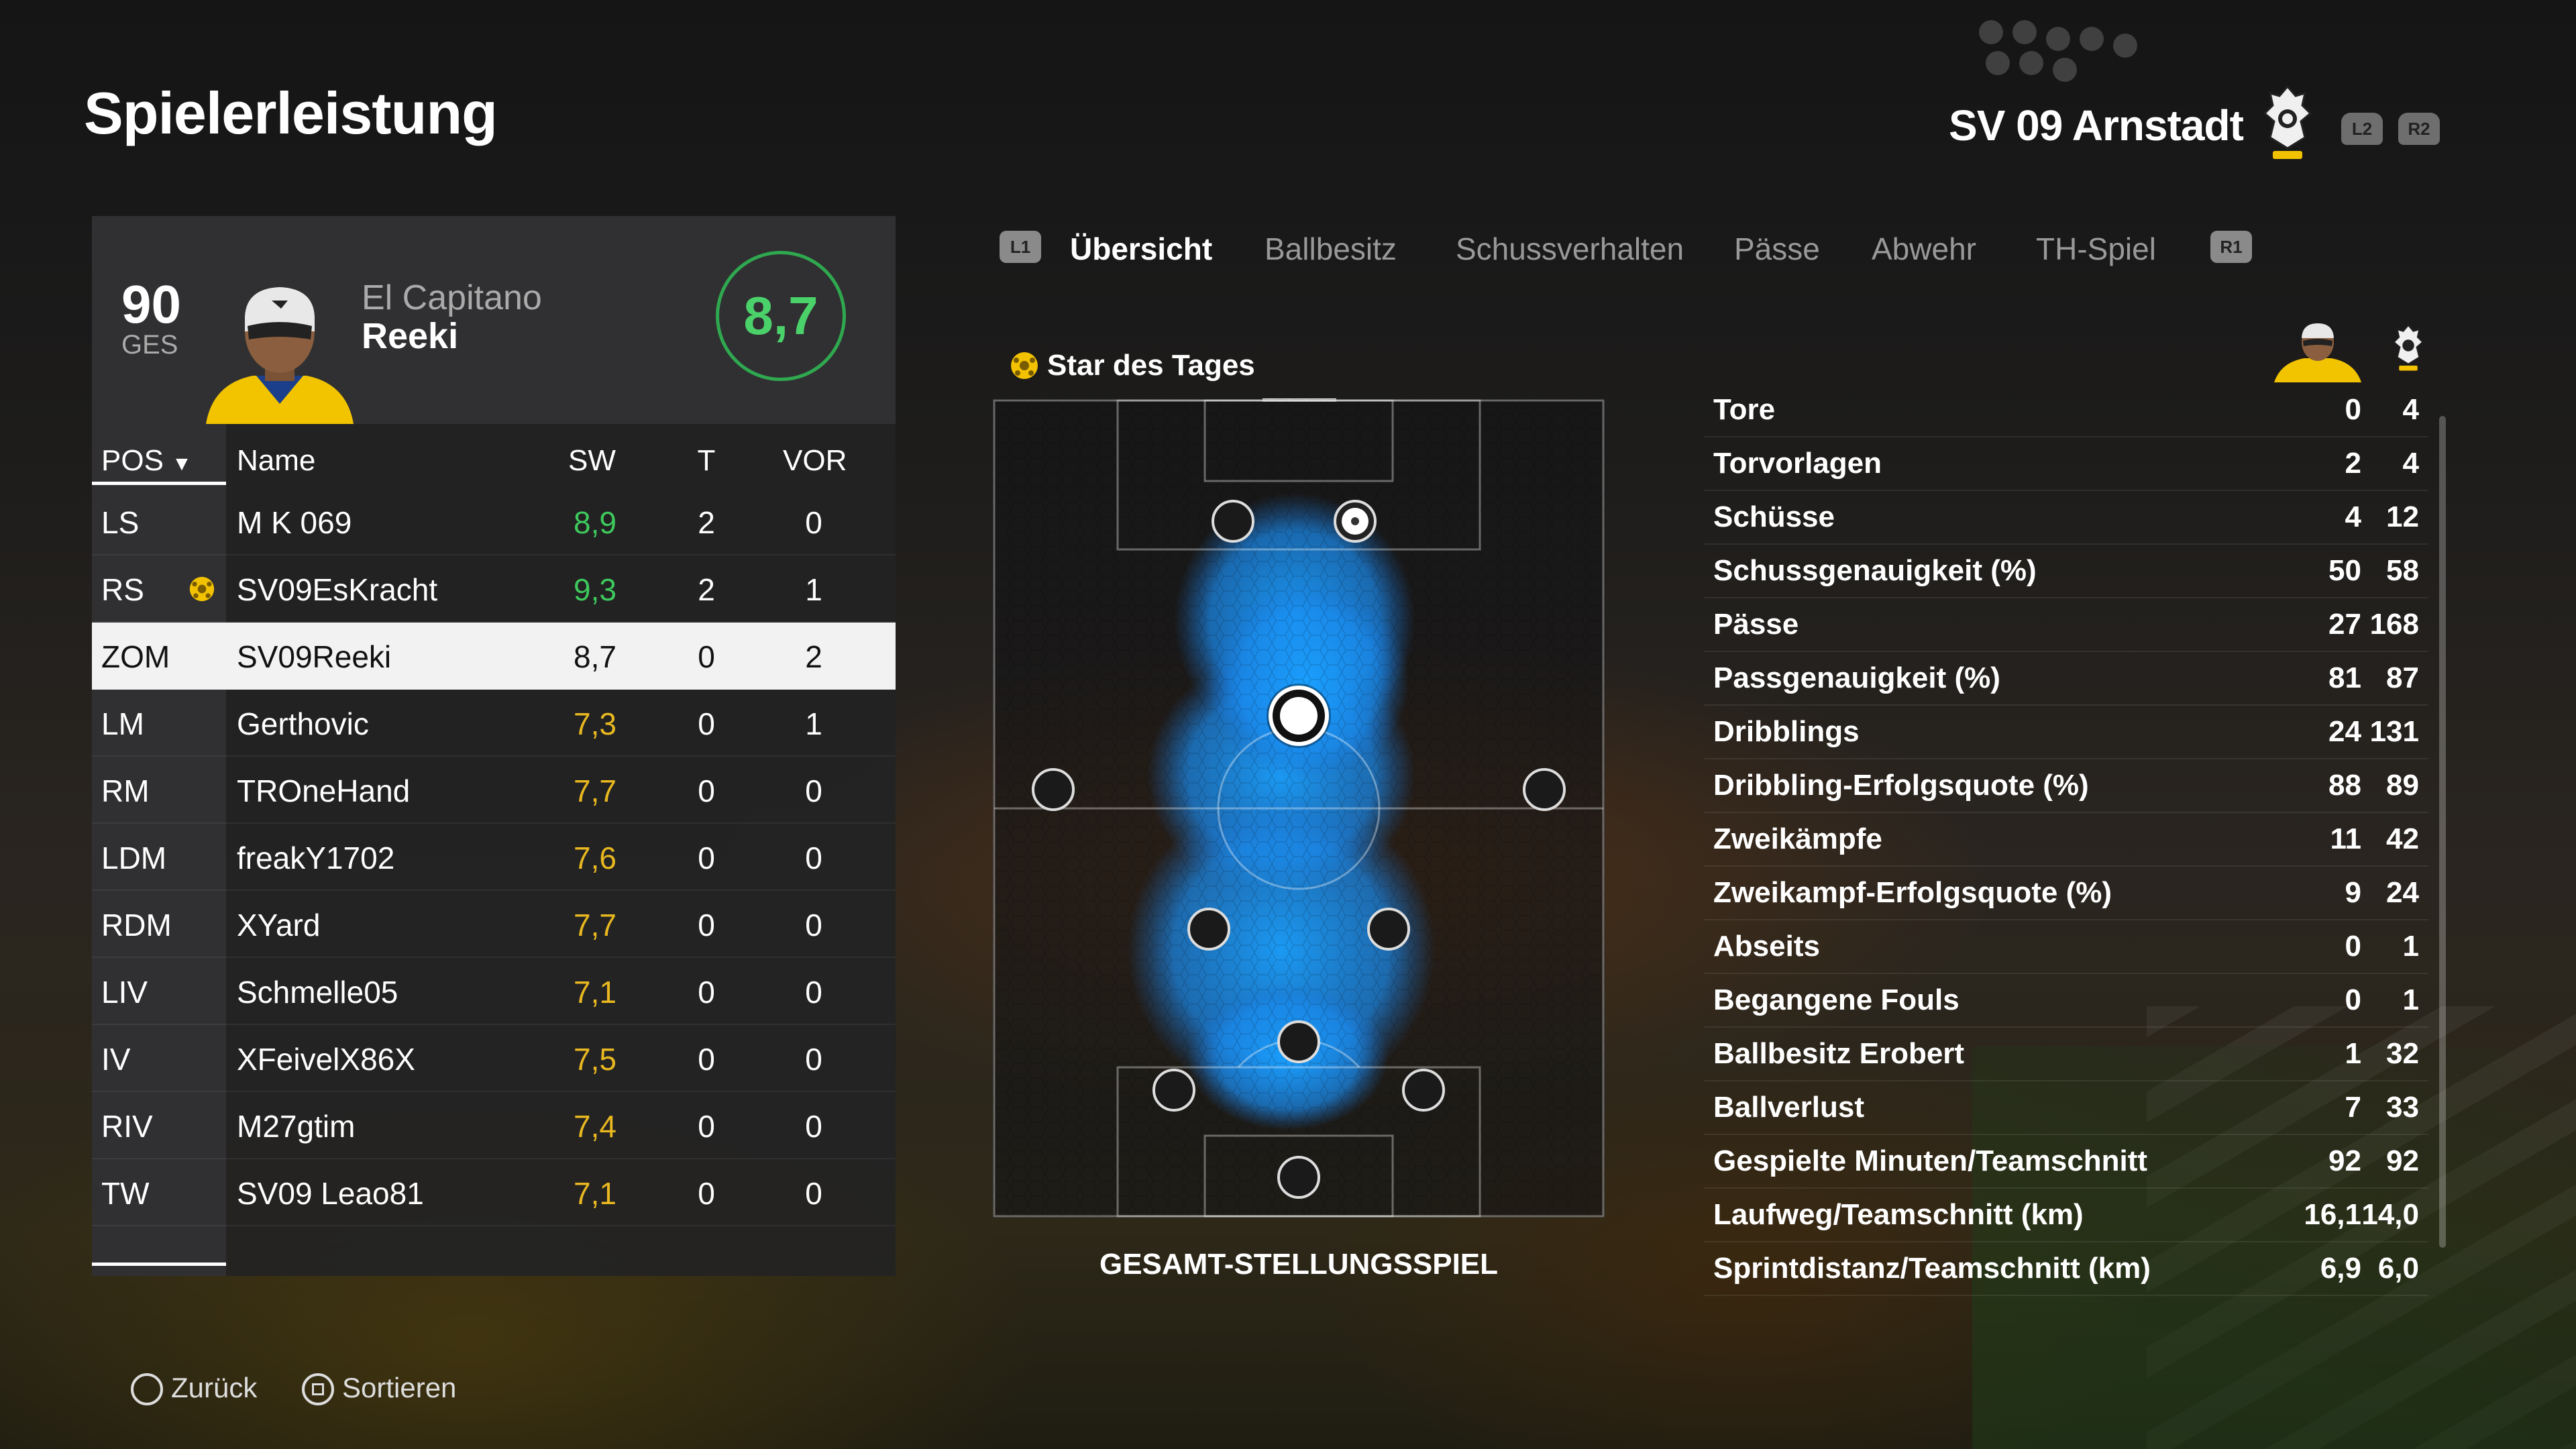  I want to click on stat-row: Passgenauigkeit (%) 81 87, so click(2066, 679).